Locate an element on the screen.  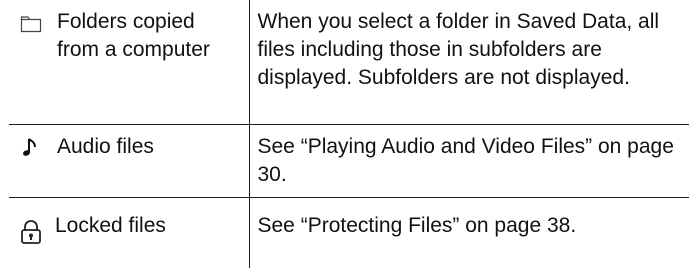
folder-icon is located at coordinates (31, 24).